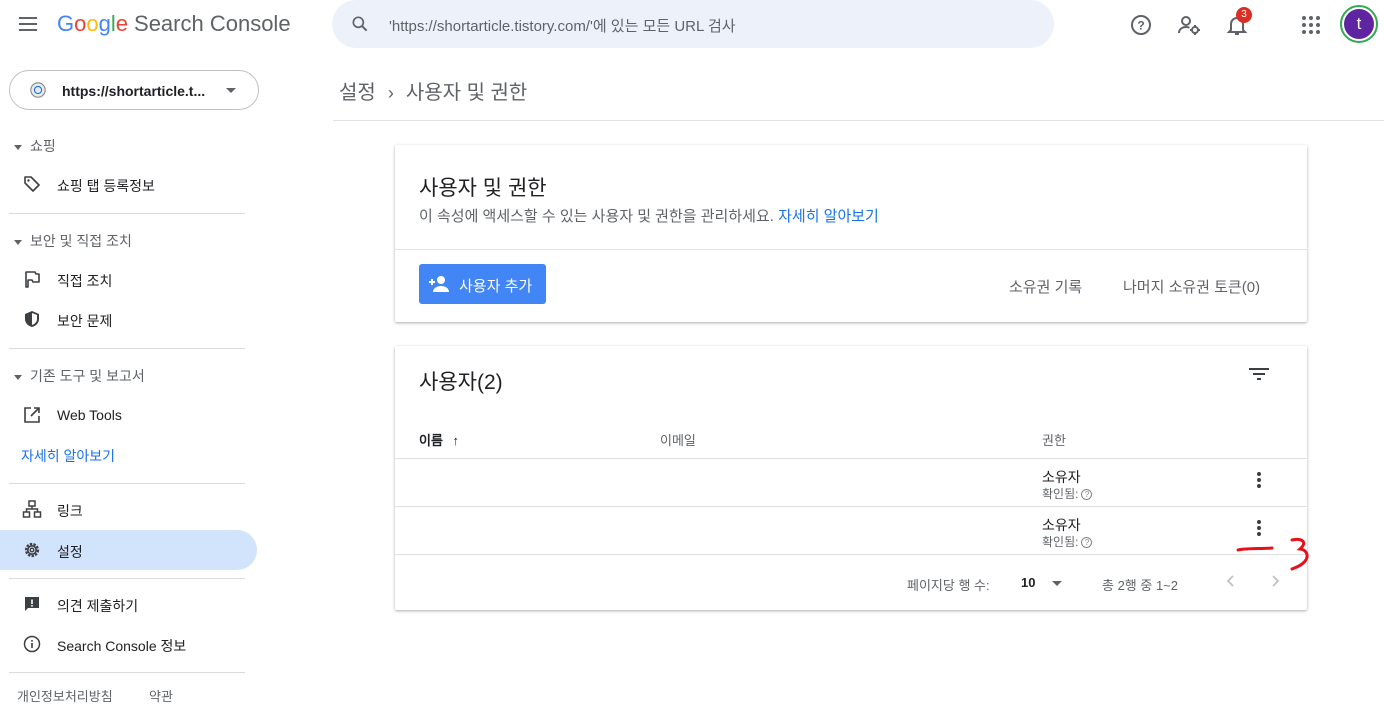 Image resolution: width=1384 pixels, height=714 pixels. I want to click on manage-accounts-icon, so click(1189, 25).